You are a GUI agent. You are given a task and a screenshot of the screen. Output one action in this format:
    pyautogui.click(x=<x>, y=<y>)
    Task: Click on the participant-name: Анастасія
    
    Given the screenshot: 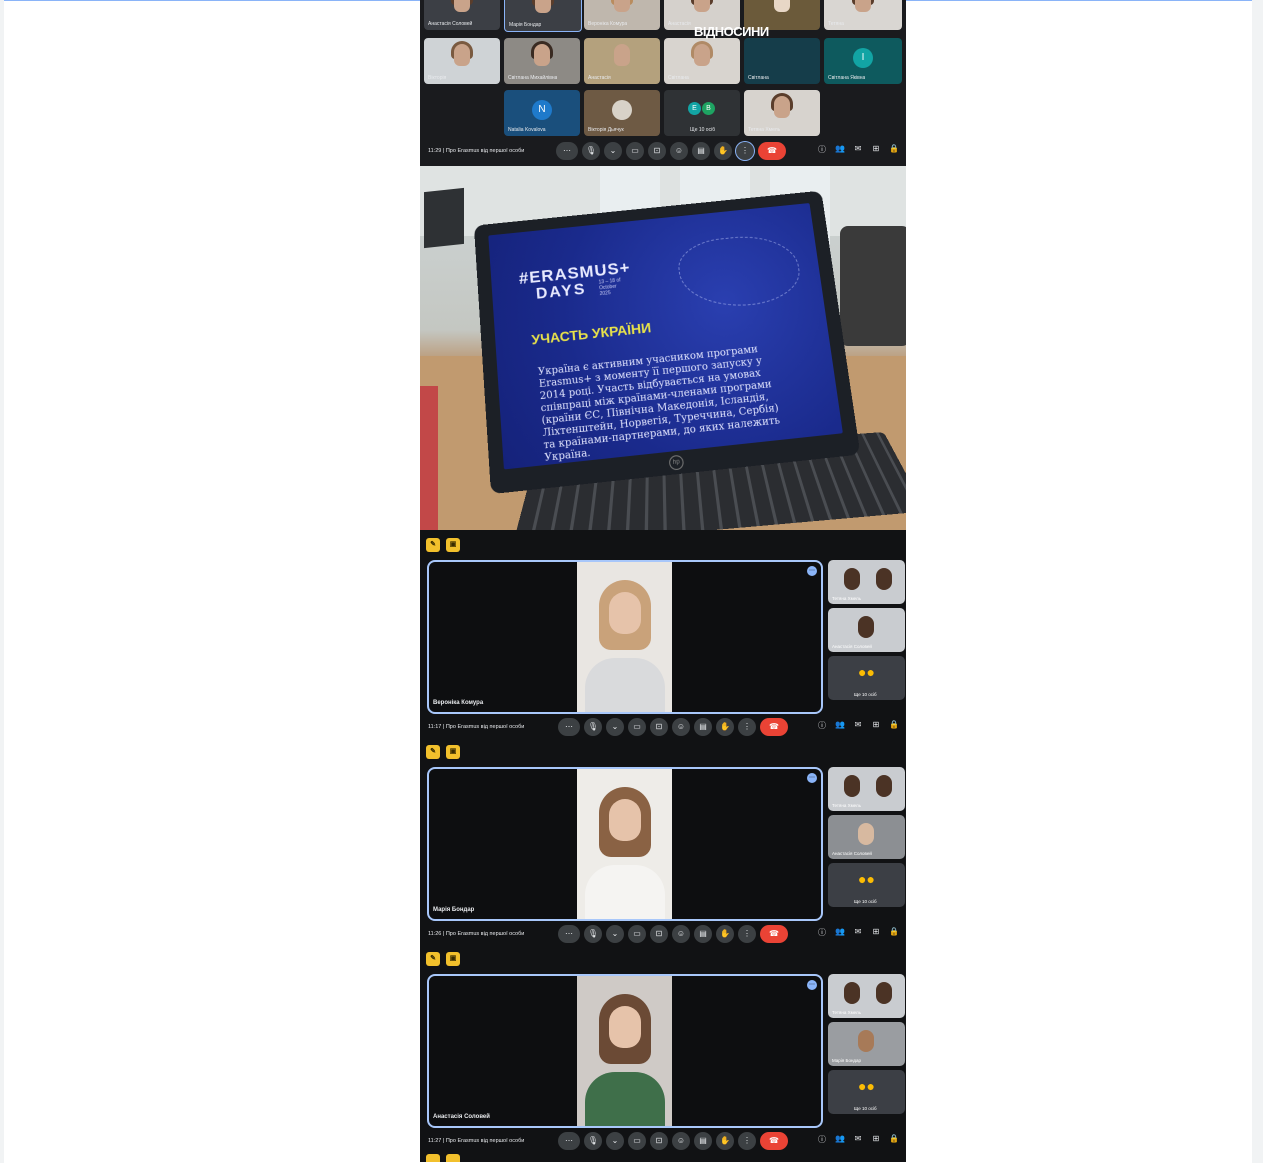 What is the action you would take?
    pyautogui.click(x=599, y=78)
    